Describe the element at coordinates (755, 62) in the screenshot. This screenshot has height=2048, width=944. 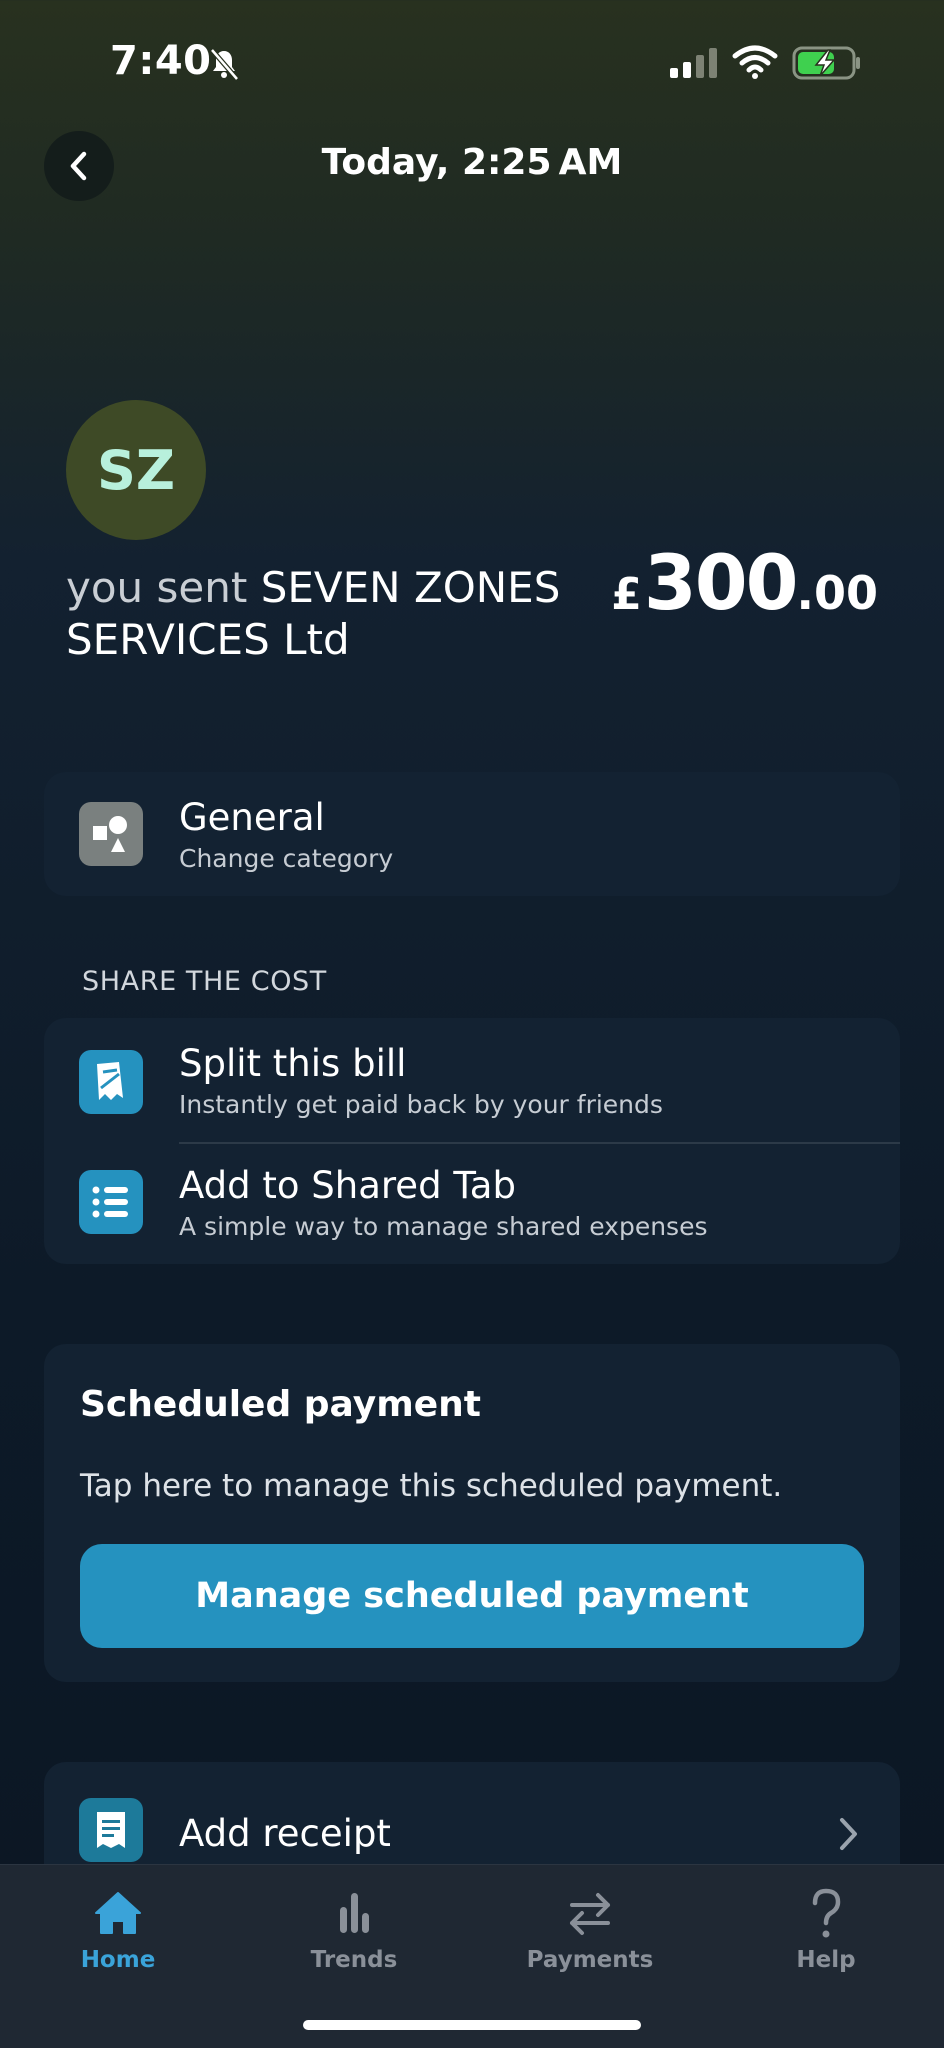
I see `wifi-icon` at that location.